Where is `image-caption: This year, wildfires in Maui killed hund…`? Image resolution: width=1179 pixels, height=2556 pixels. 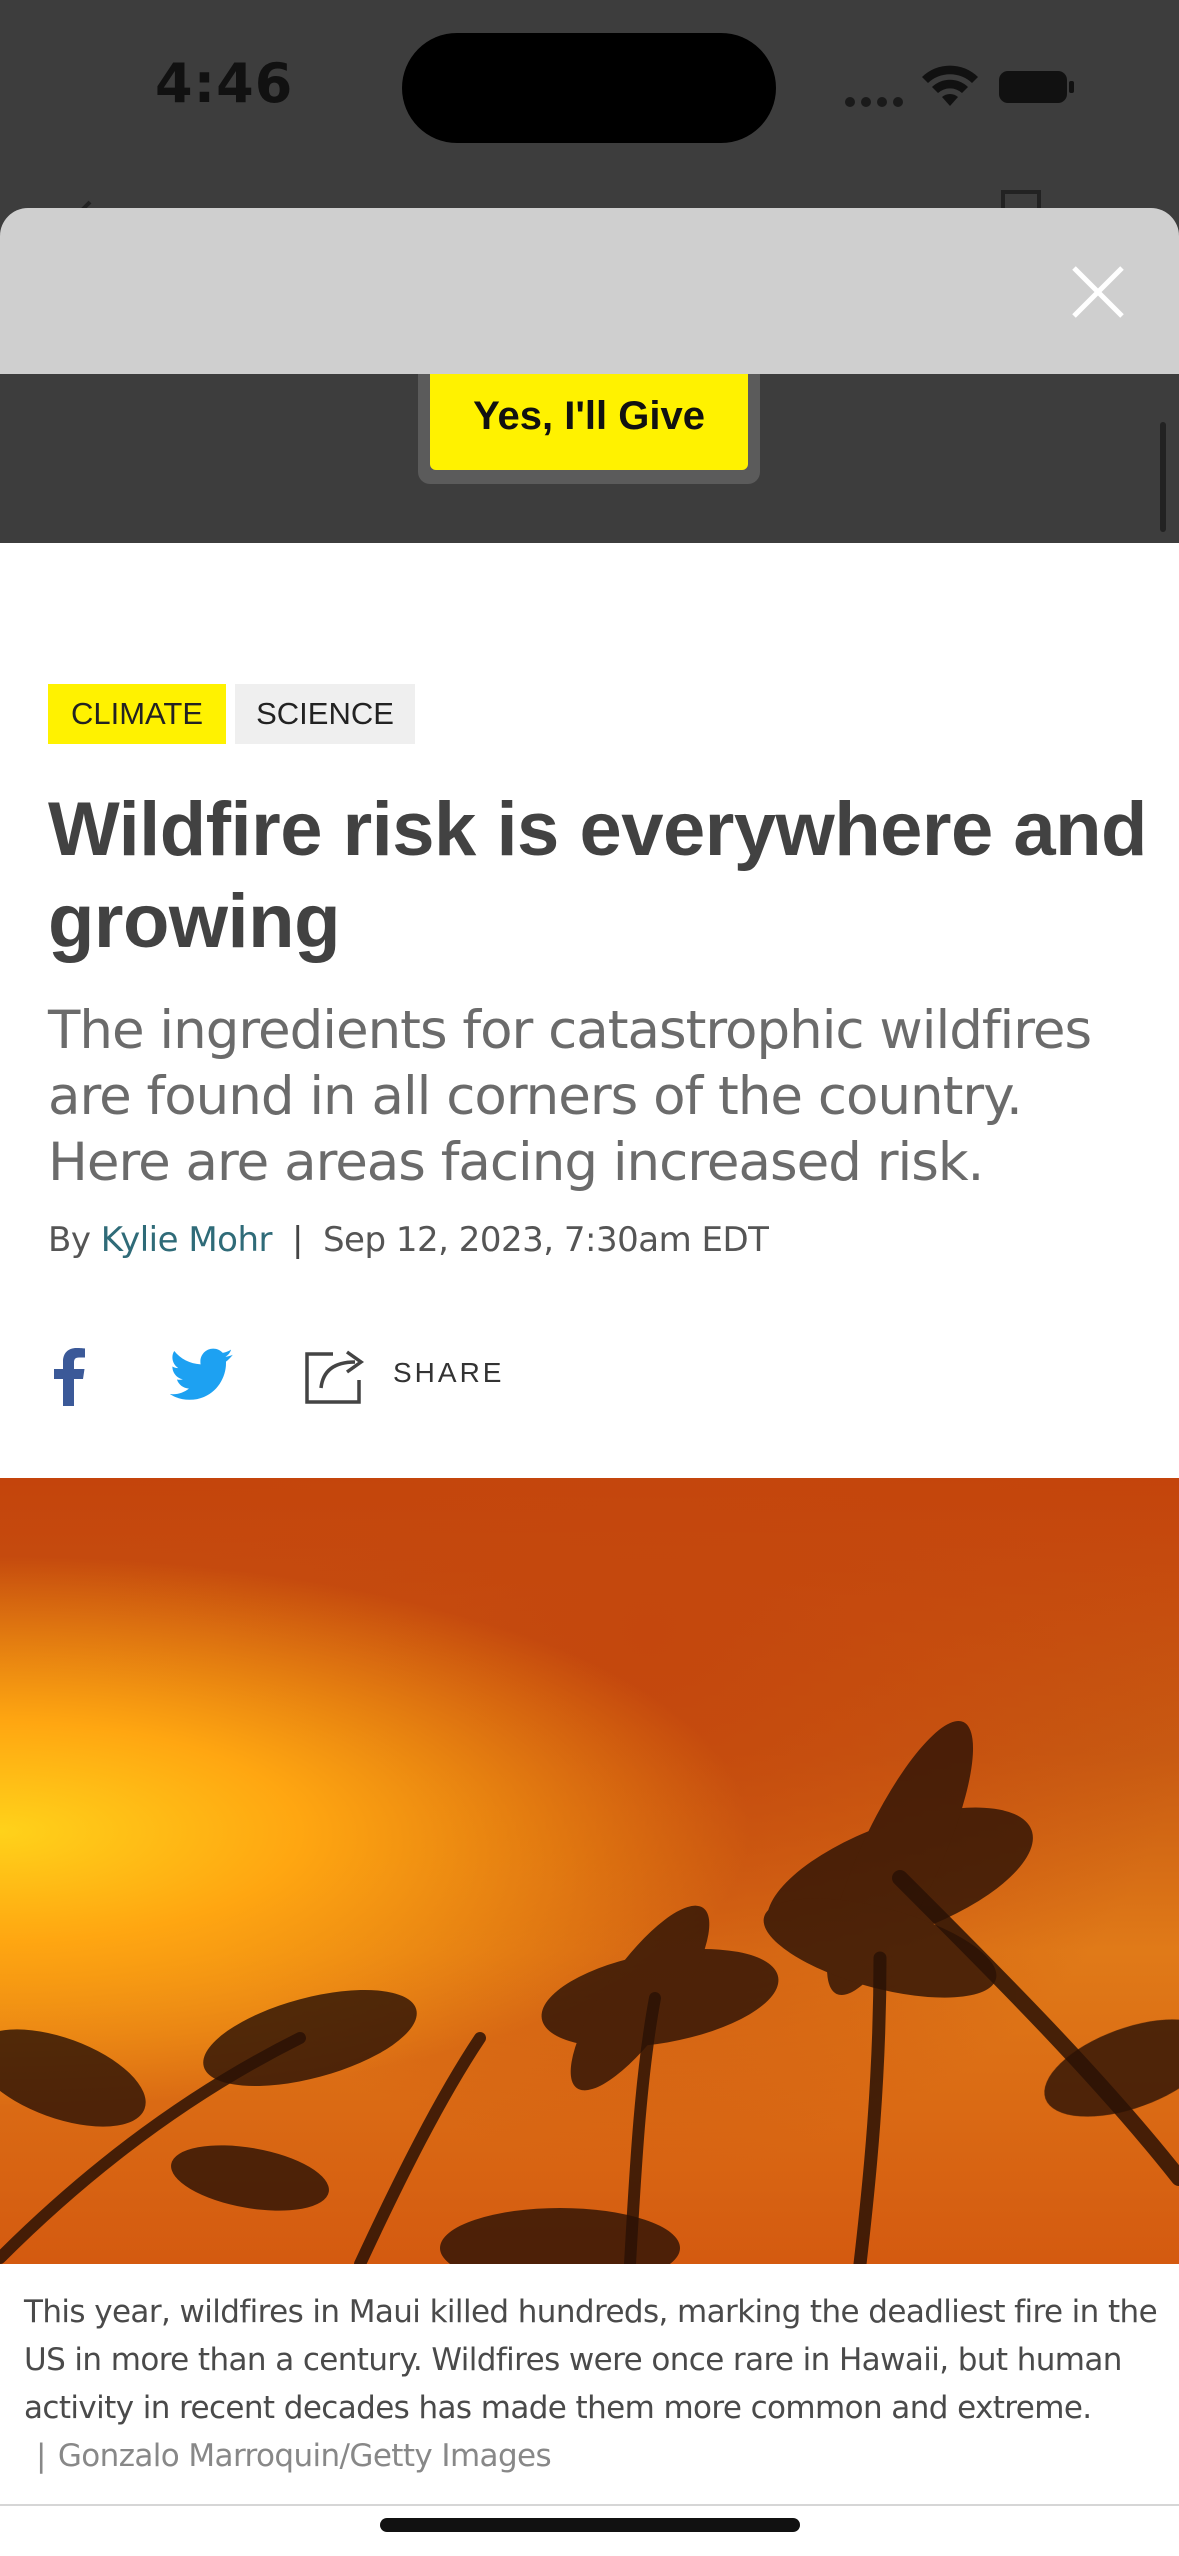
image-caption: This year, wildfires in Maui killed hund… is located at coordinates (591, 2384).